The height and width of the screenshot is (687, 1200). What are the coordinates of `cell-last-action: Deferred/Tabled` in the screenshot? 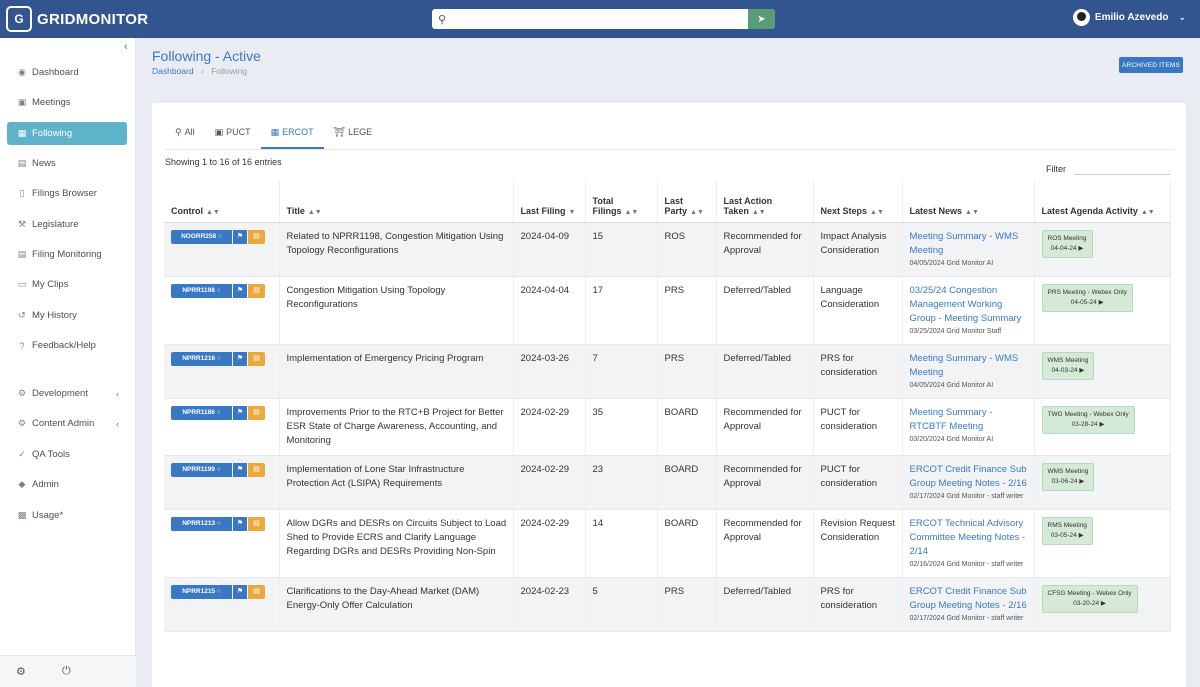 It's located at (765, 310).